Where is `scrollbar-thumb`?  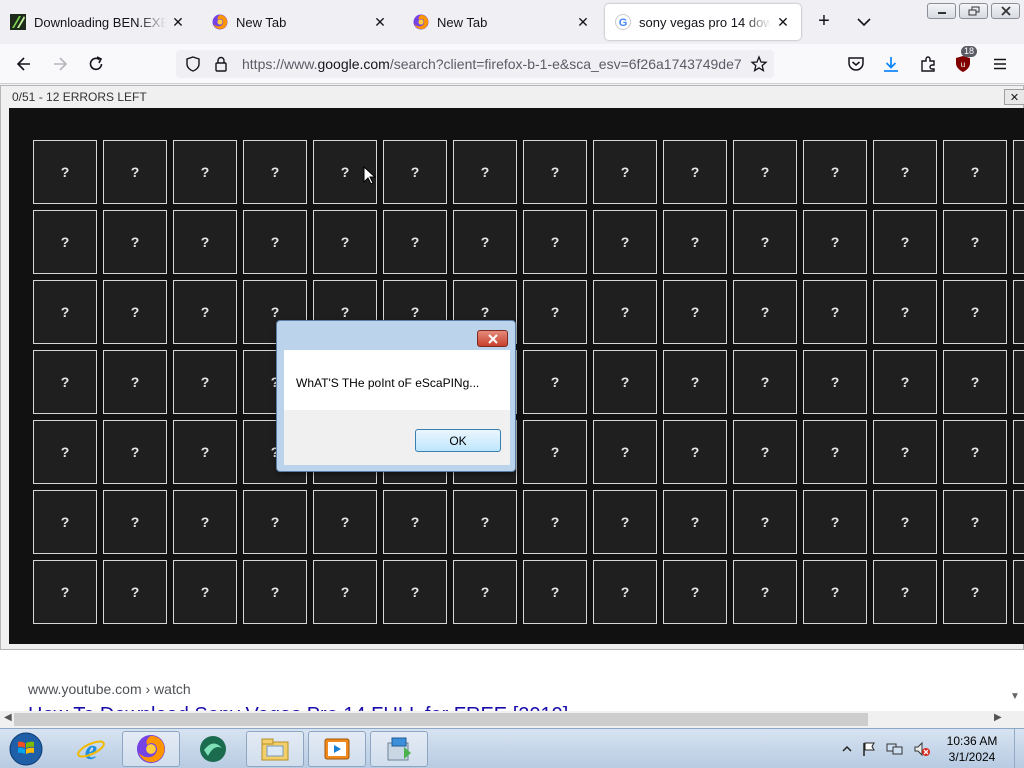 scrollbar-thumb is located at coordinates (441, 719).